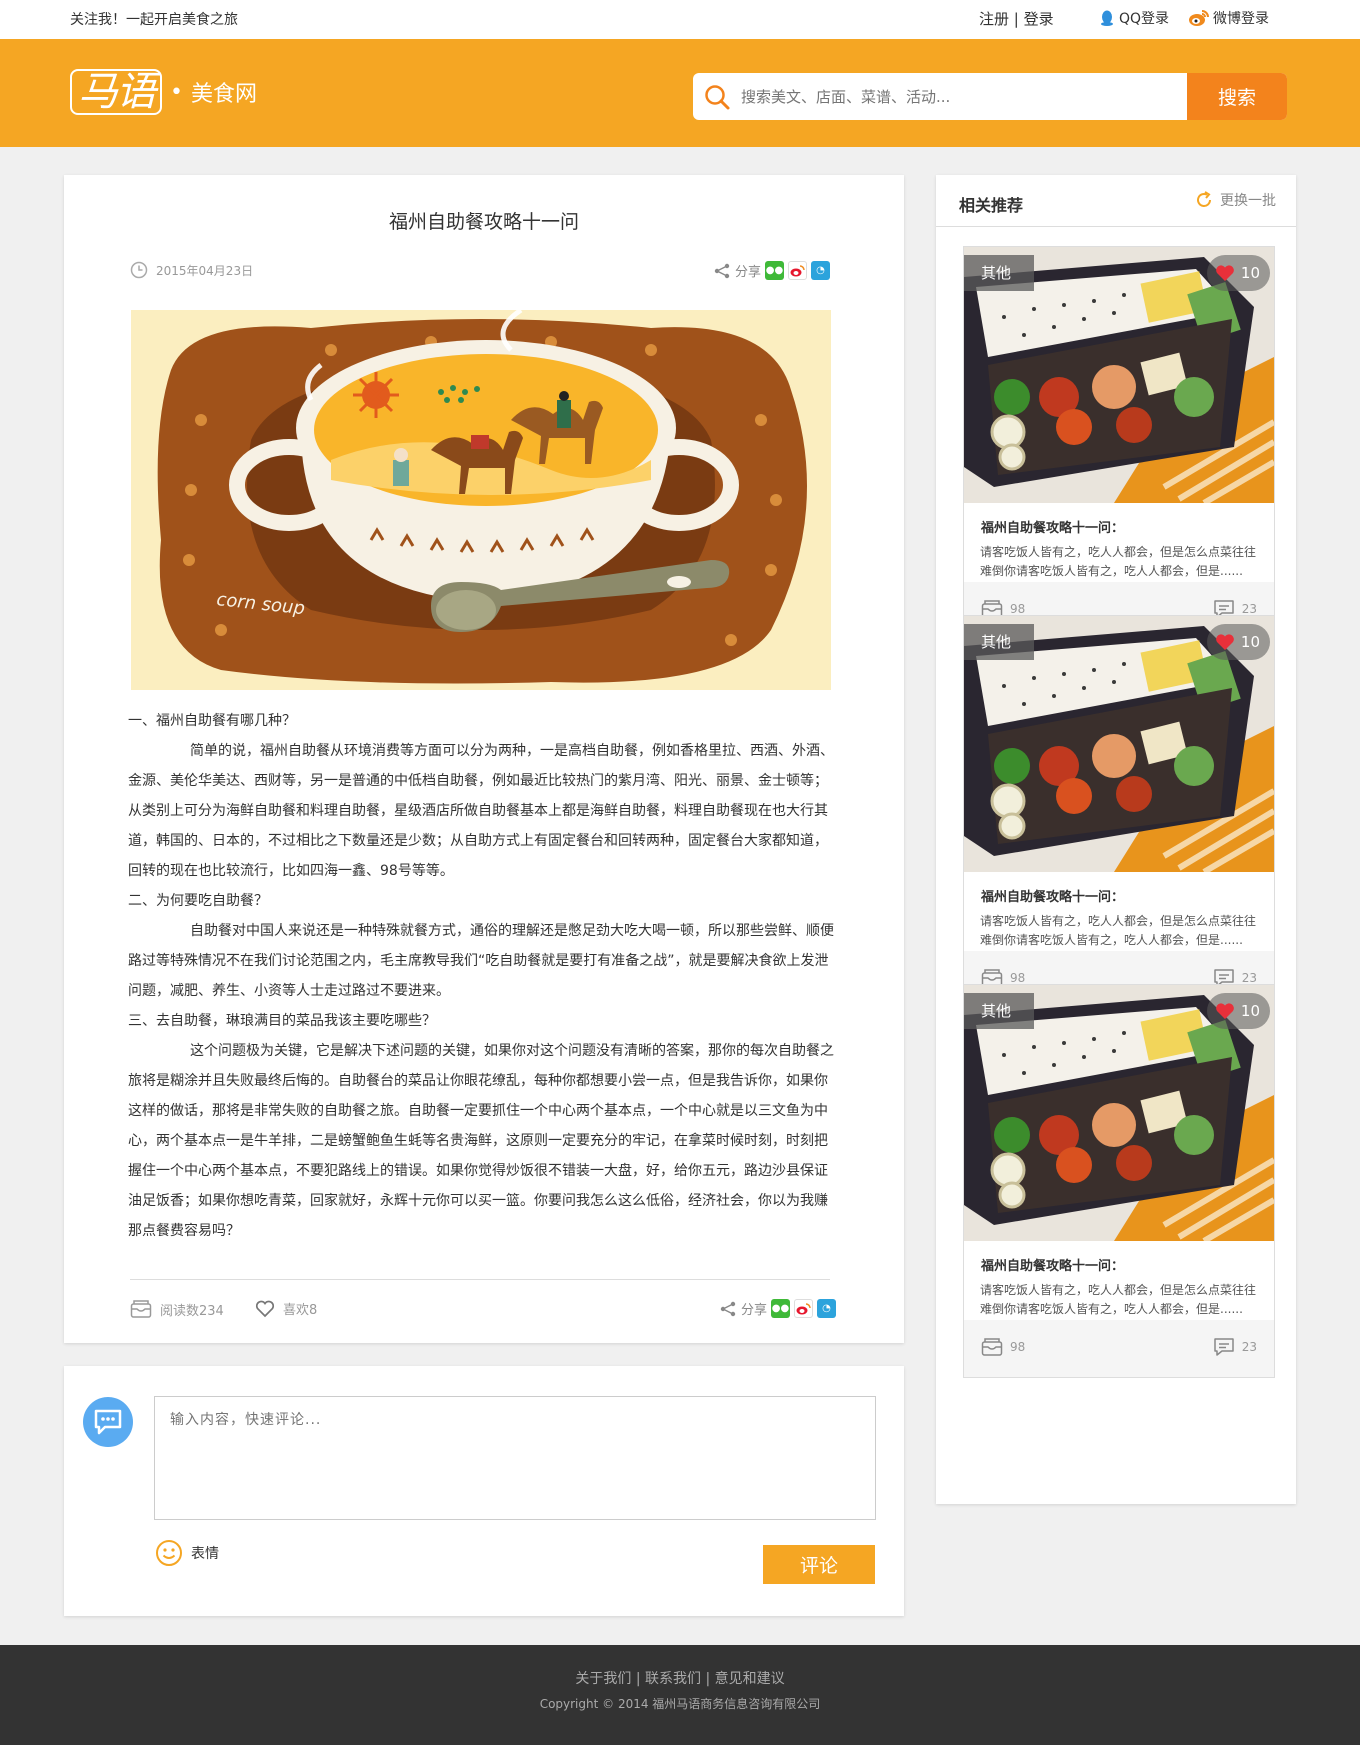  What do you see at coordinates (480, 1279) in the screenshot?
I see `article-divider` at bounding box center [480, 1279].